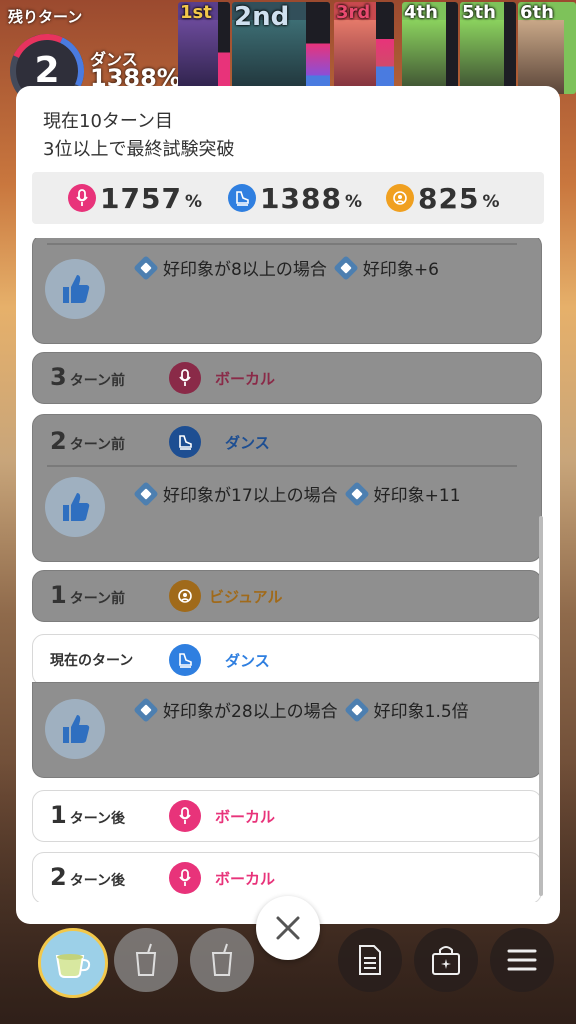  I want to click on tea-cup-icon, so click(73, 966).